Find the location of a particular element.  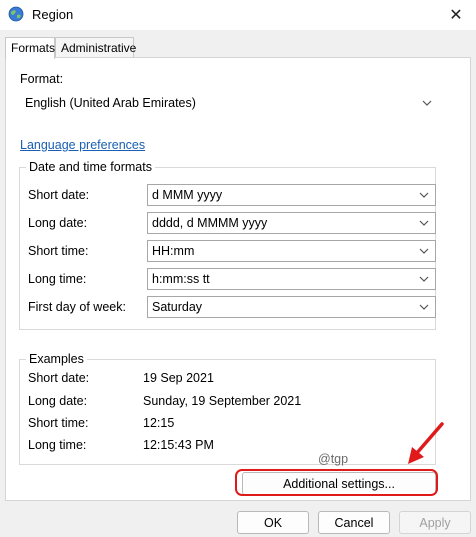

example-long-date-value: Sunday, 19 September 2021 is located at coordinates (222, 401).